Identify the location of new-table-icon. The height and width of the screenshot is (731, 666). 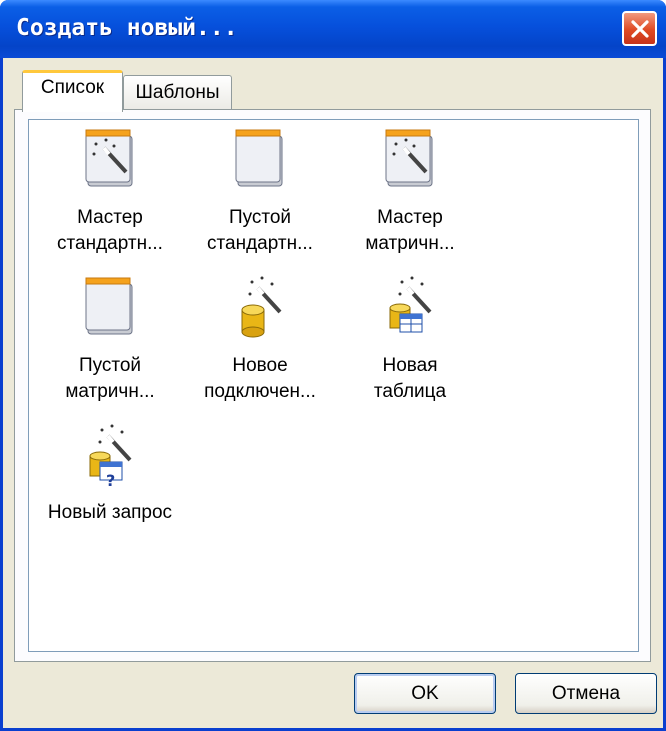
(410, 304).